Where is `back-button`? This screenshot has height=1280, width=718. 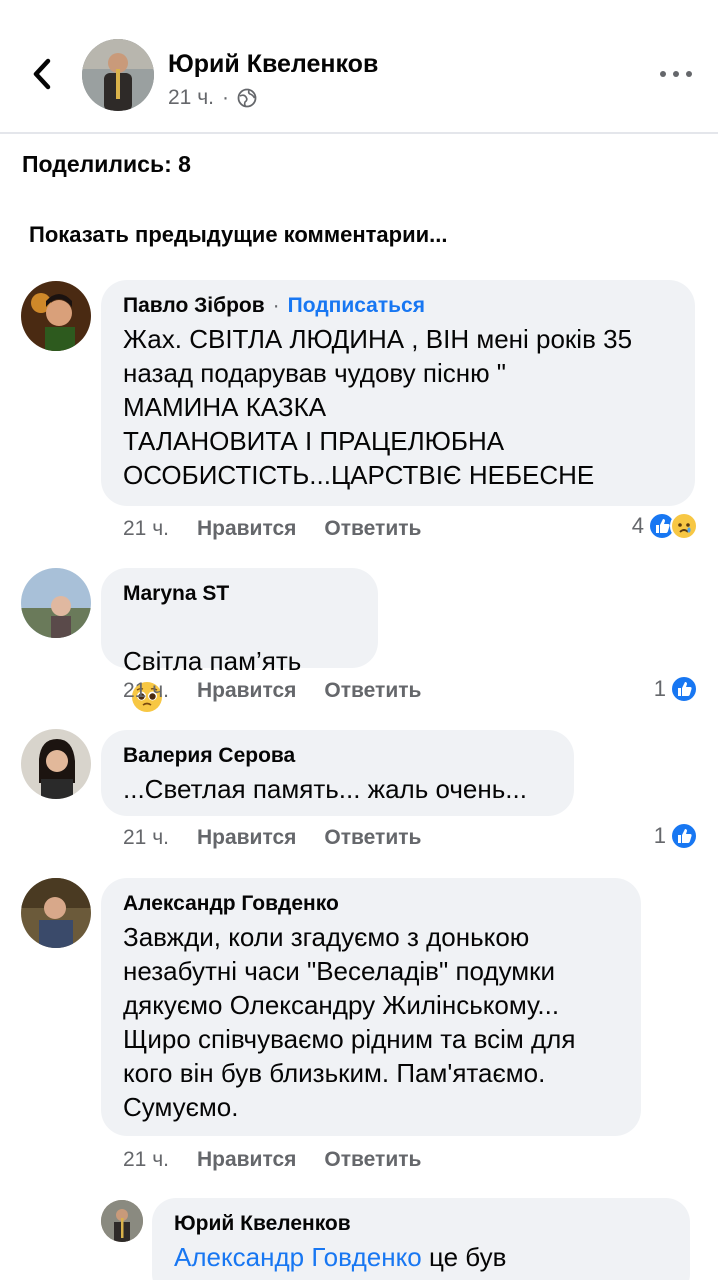
back-button is located at coordinates (42, 74).